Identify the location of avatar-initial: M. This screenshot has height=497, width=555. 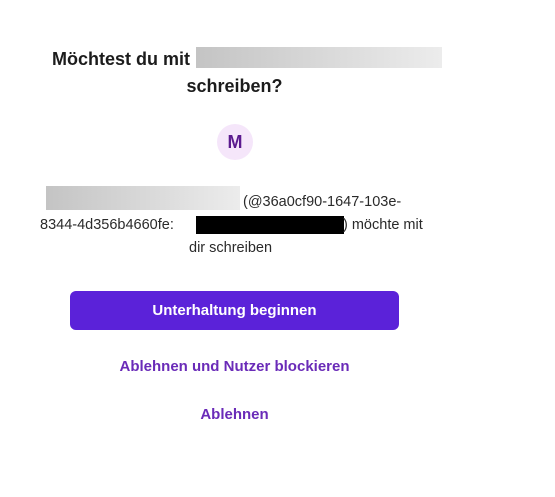
(235, 141).